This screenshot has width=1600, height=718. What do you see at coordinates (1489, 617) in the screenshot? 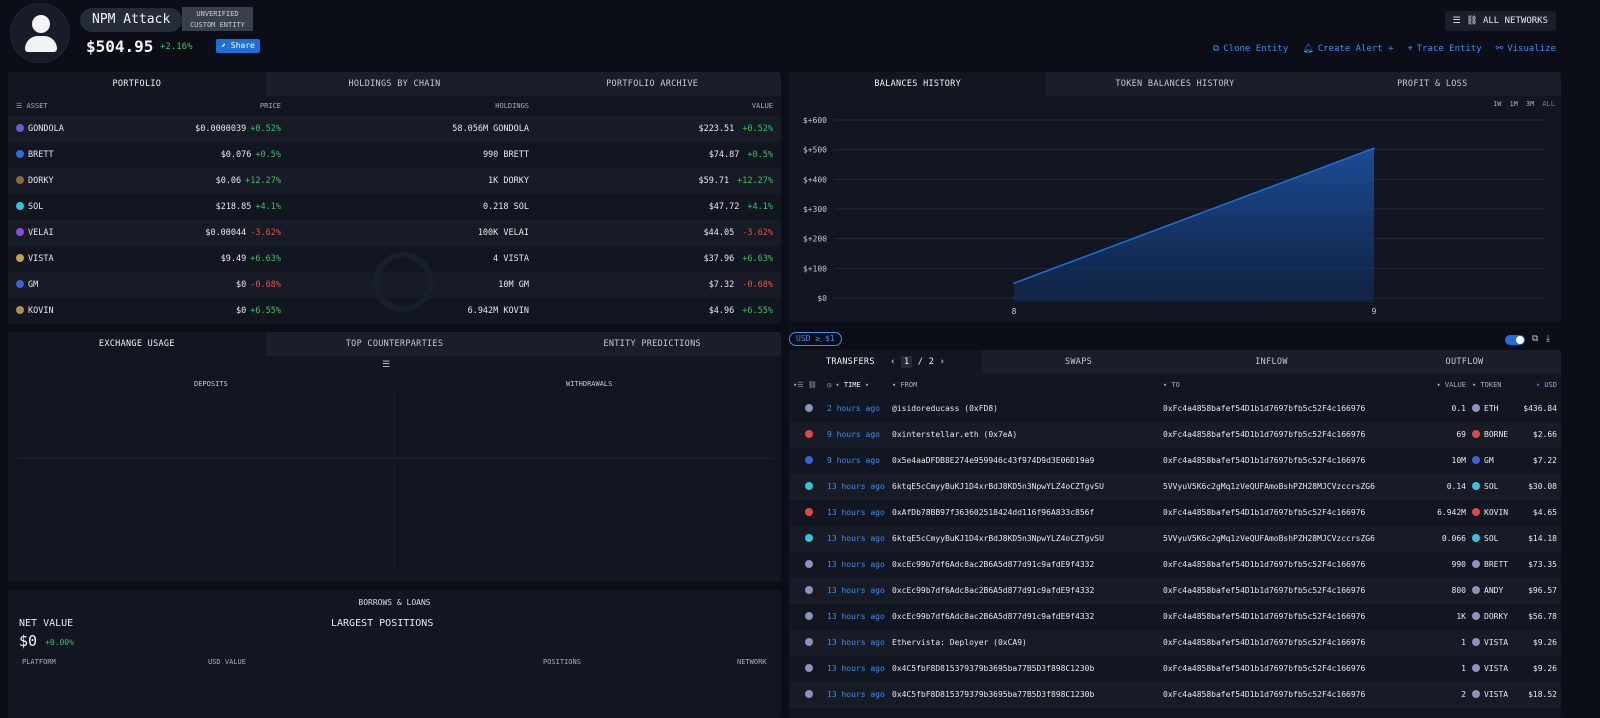
I see `token-cell: DORKY` at bounding box center [1489, 617].